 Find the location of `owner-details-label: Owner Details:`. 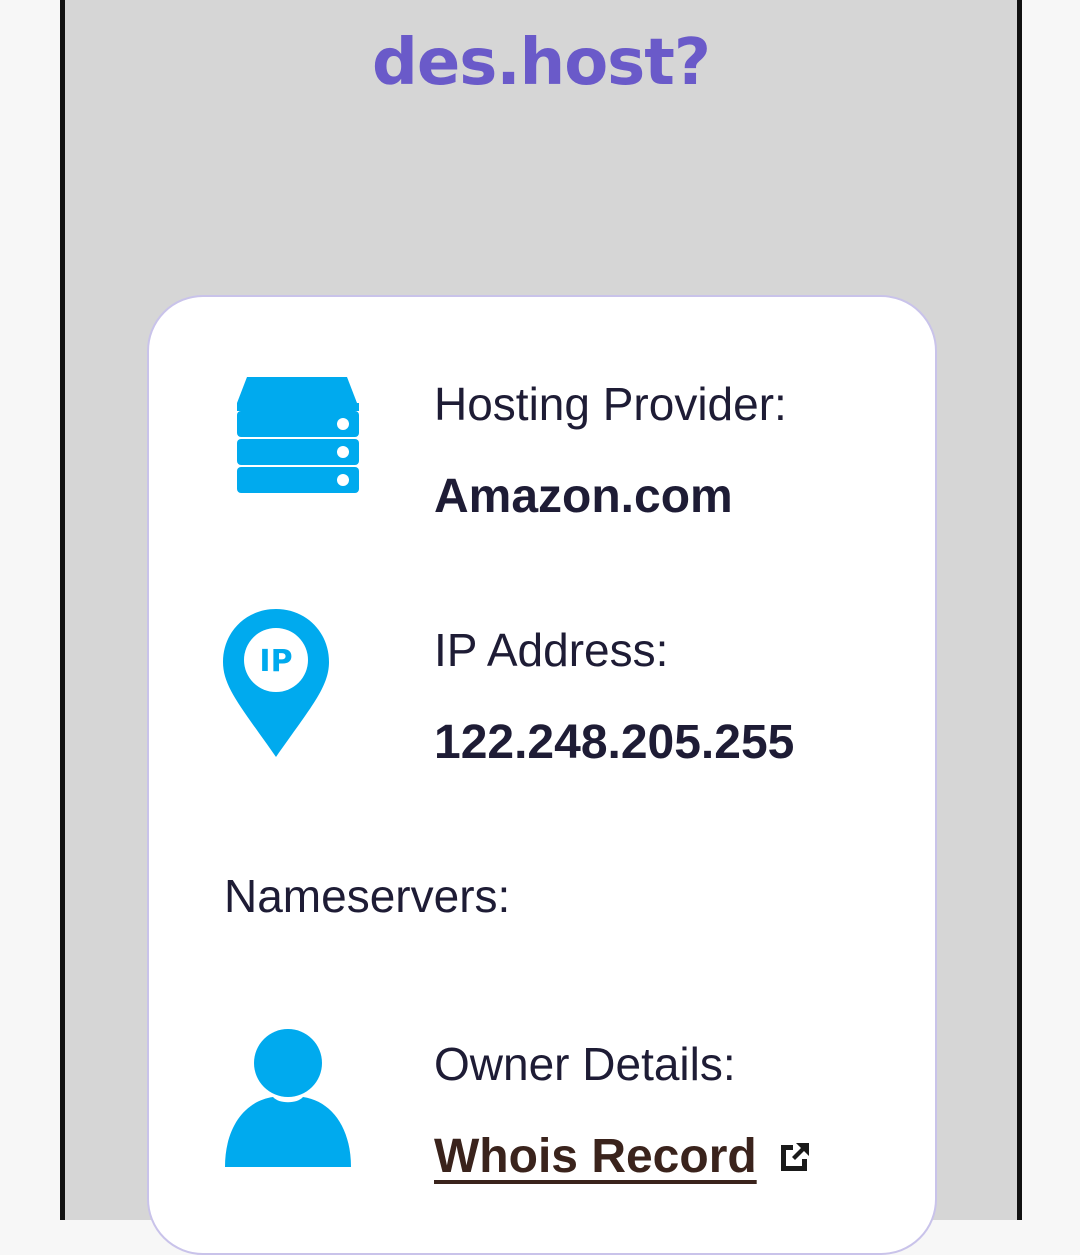

owner-details-label: Owner Details: is located at coordinates (585, 1064).